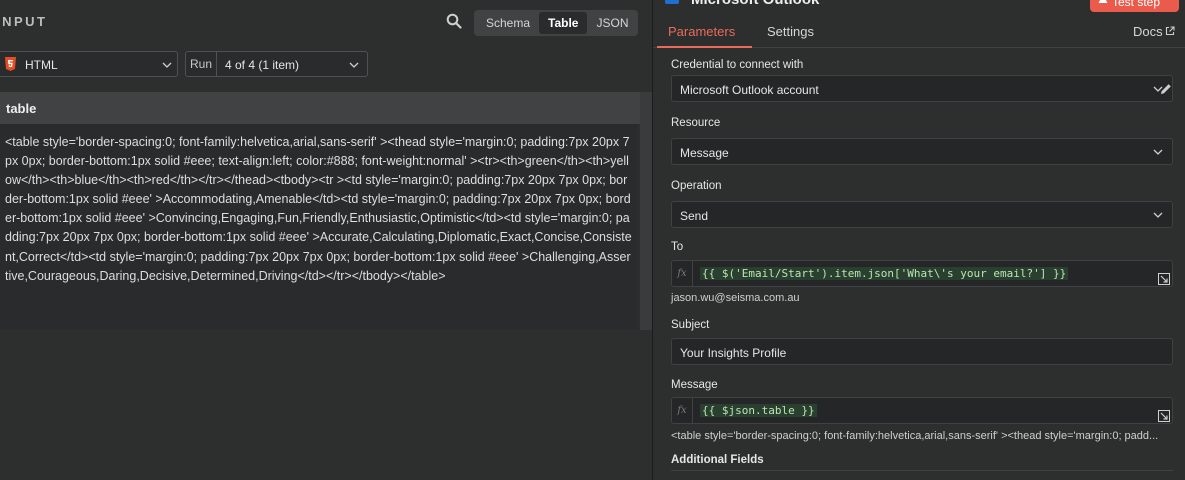 The height and width of the screenshot is (480, 1185). I want to click on subject-label: Subject, so click(690, 325).